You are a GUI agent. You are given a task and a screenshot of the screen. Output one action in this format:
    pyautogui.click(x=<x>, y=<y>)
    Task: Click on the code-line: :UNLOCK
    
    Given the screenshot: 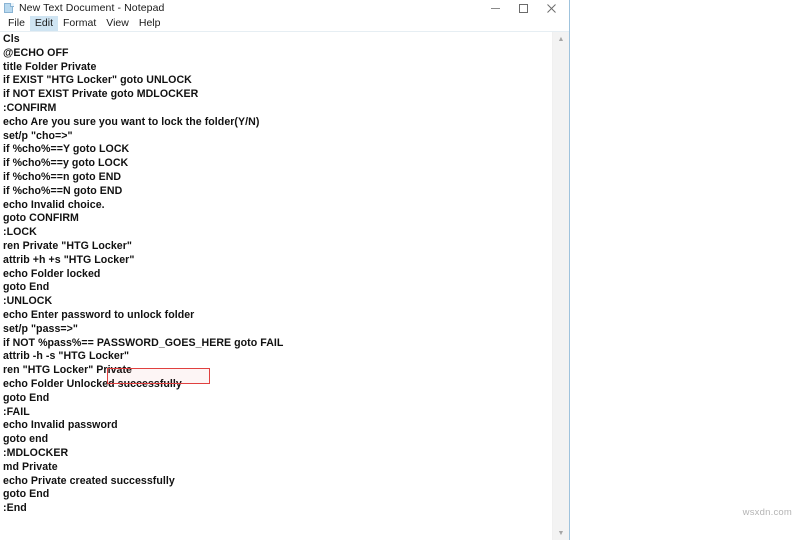 What is the action you would take?
    pyautogui.click(x=28, y=301)
    